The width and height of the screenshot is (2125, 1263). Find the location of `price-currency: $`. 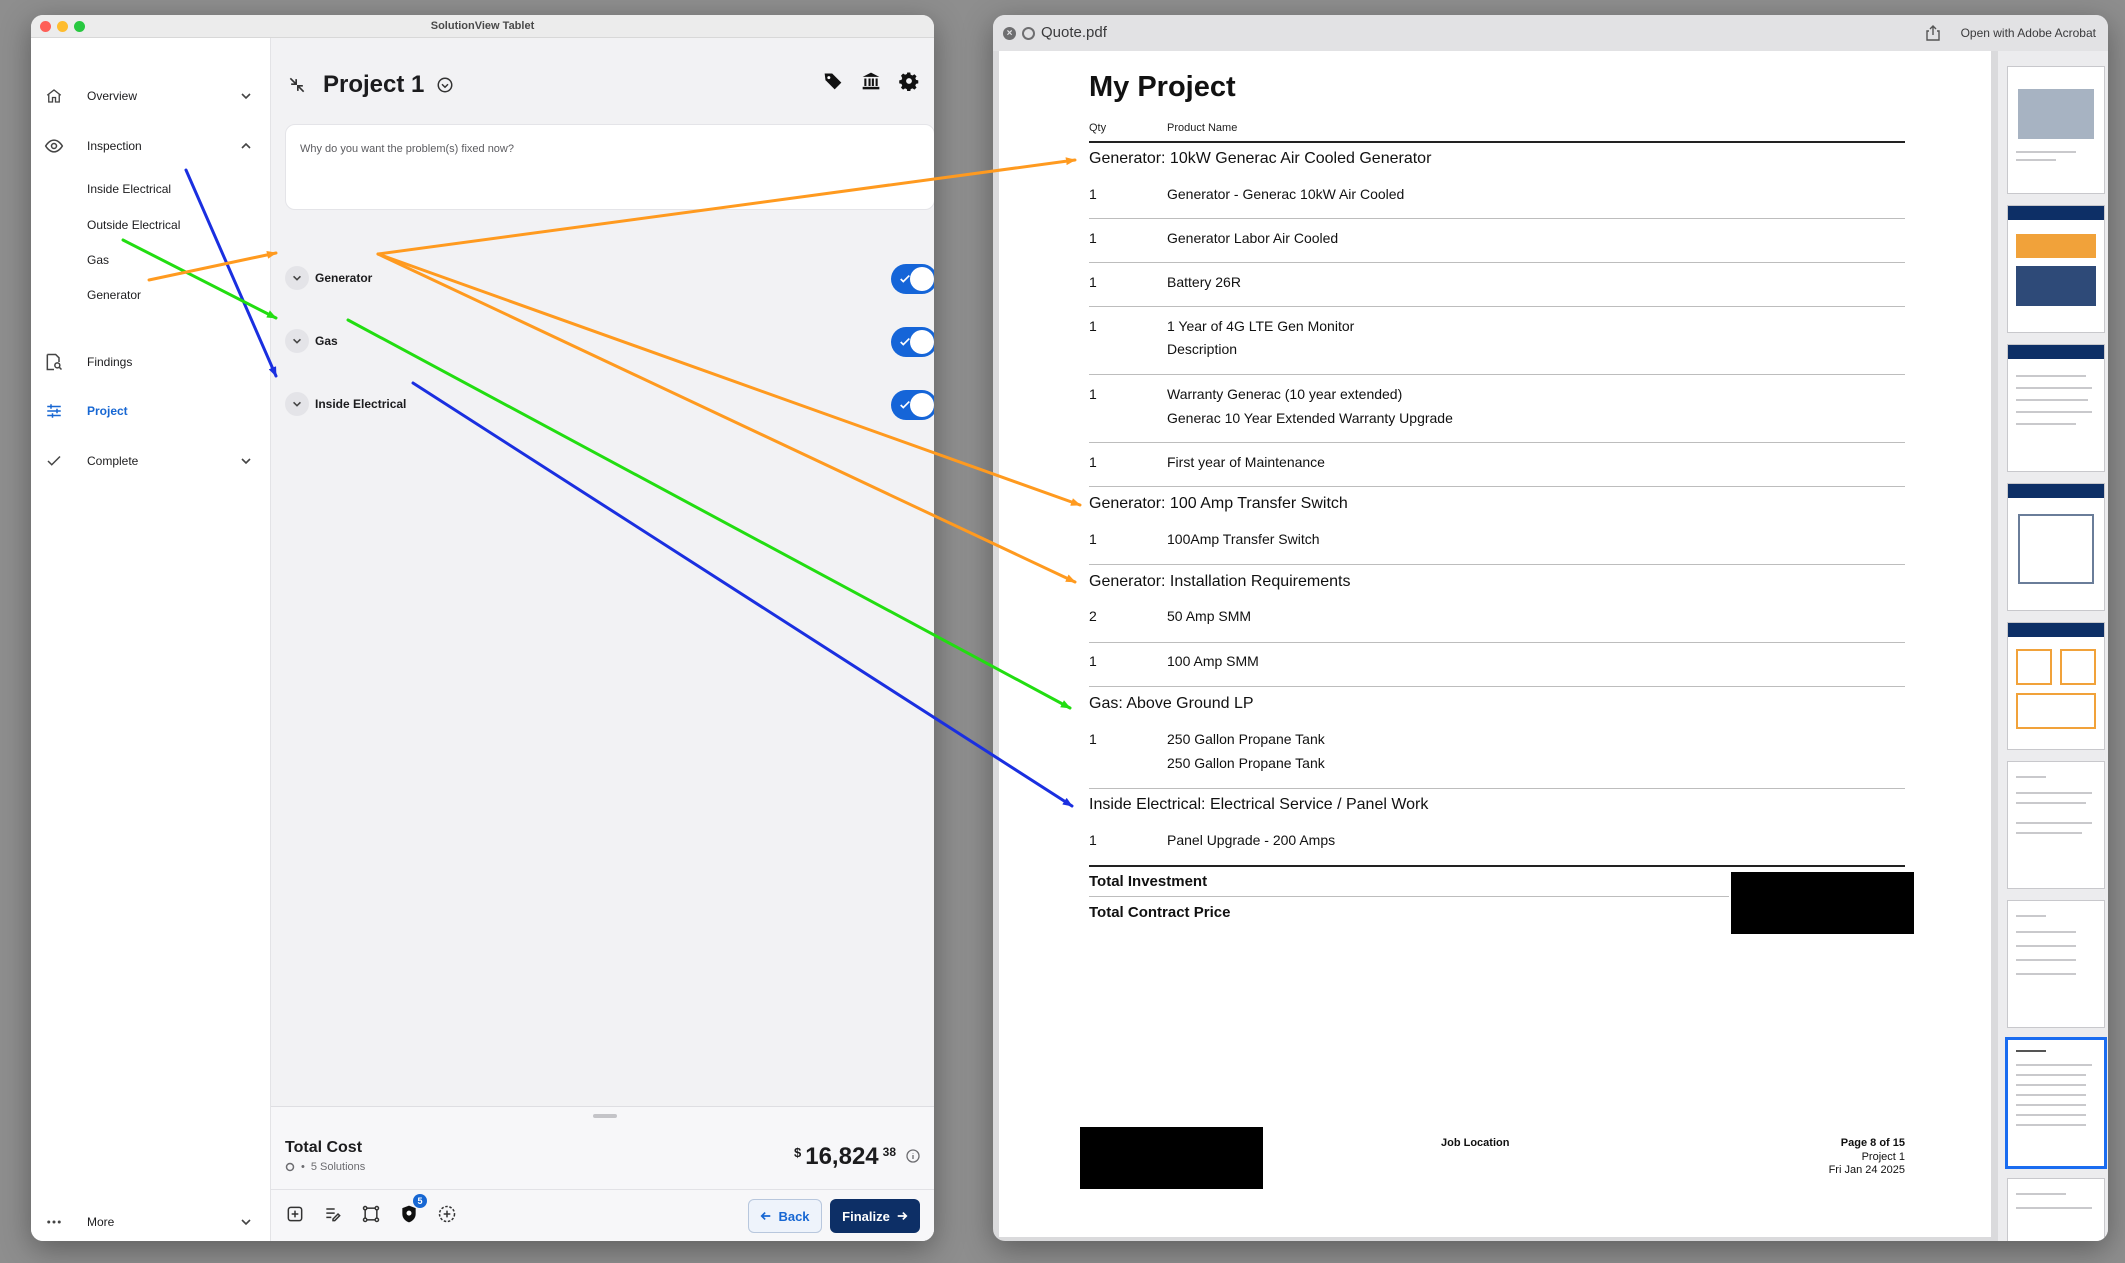

price-currency: $ is located at coordinates (798, 1152).